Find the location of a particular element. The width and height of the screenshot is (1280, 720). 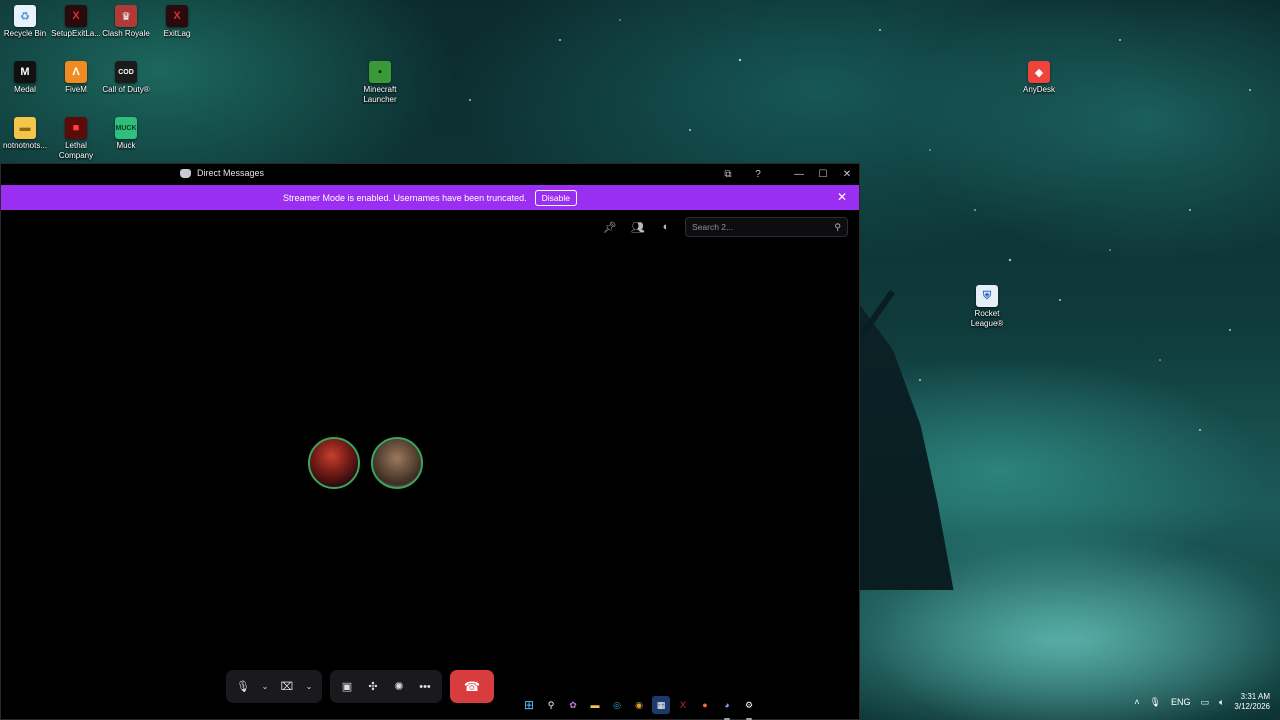

call-participants is located at coordinates (365, 463).